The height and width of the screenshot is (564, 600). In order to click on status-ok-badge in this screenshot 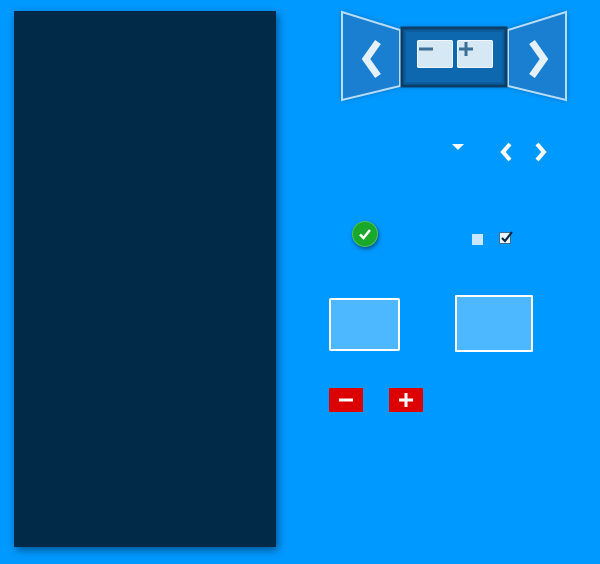, I will do `click(365, 234)`.